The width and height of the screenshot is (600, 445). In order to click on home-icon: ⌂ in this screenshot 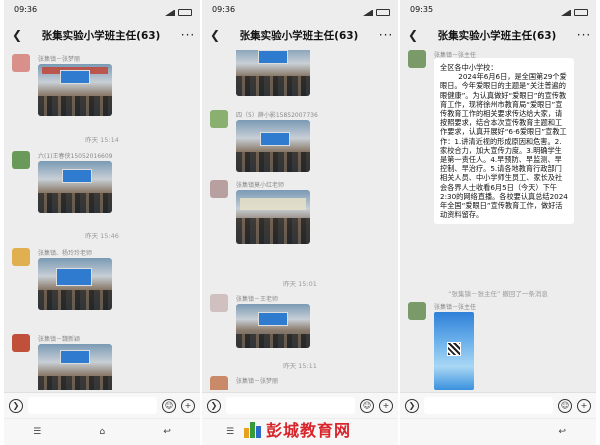, I will do `click(102, 432)`.